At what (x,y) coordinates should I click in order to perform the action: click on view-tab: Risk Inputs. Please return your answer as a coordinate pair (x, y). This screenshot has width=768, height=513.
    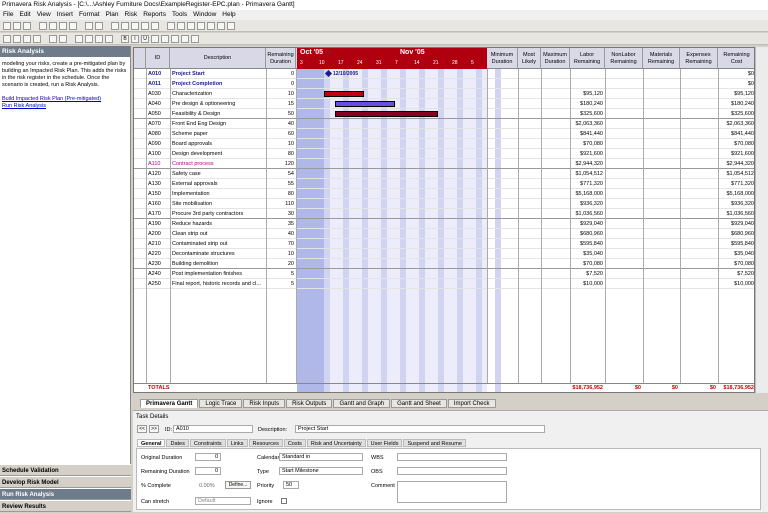
    Looking at the image, I should click on (264, 403).